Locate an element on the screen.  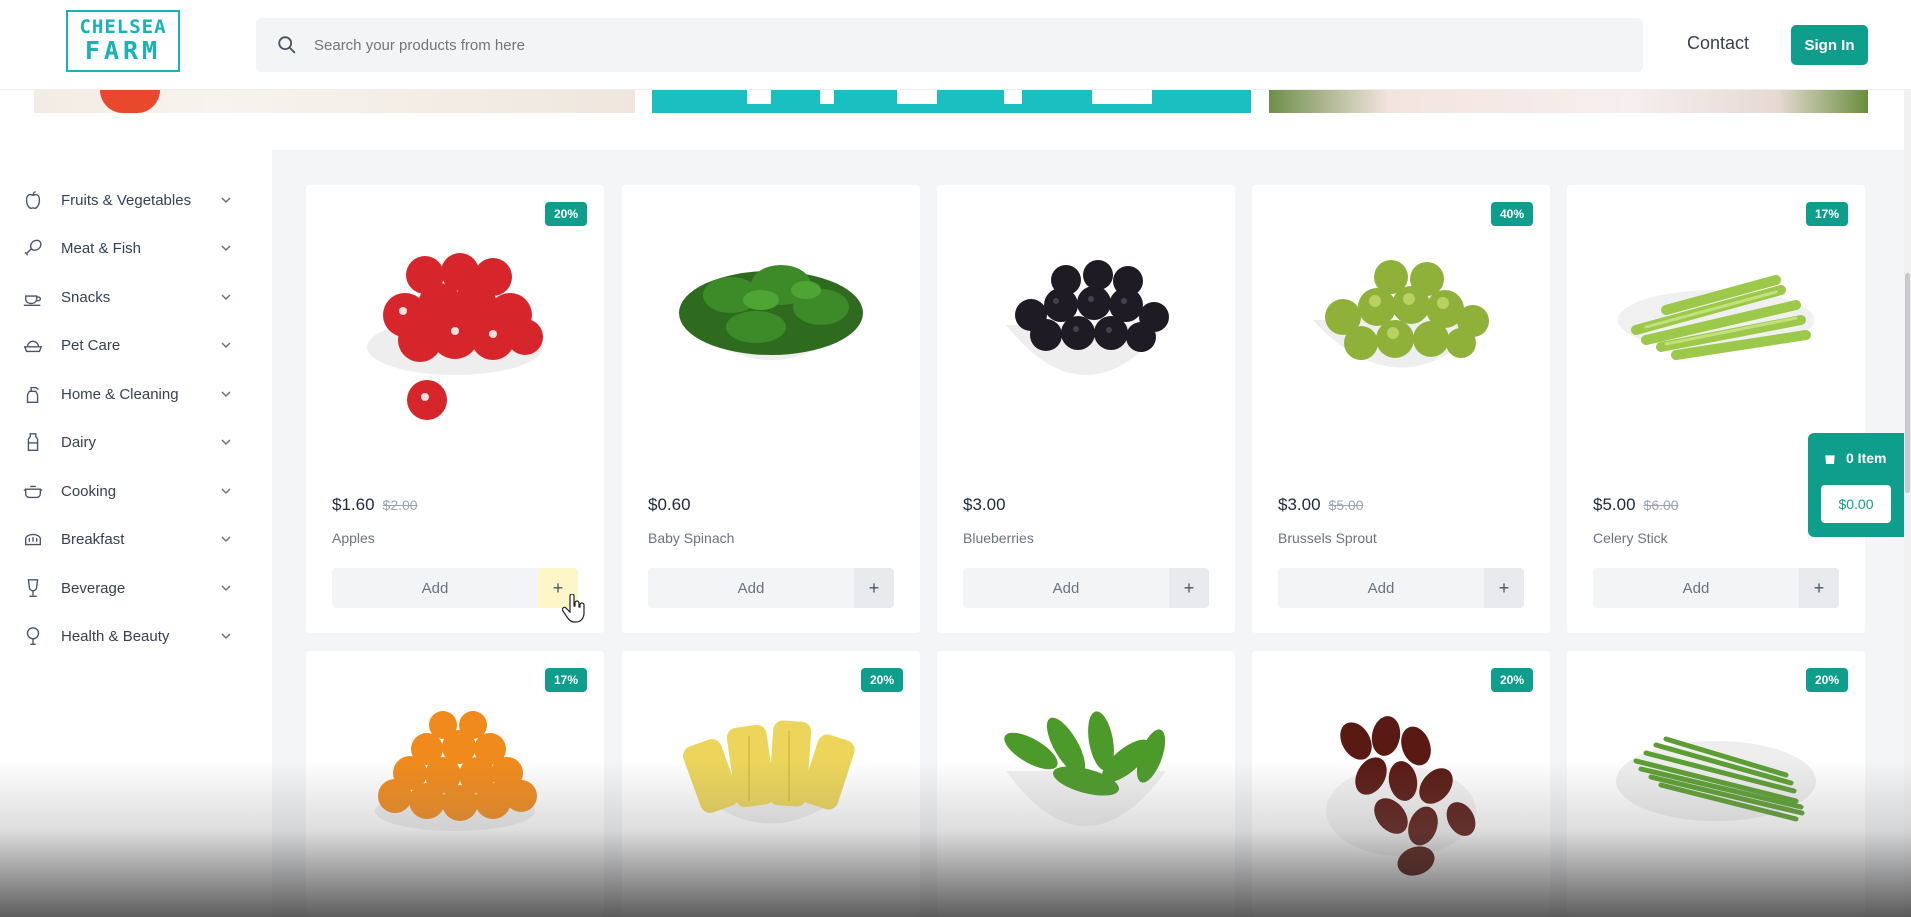
cart-total: $0.00 is located at coordinates (1856, 504).